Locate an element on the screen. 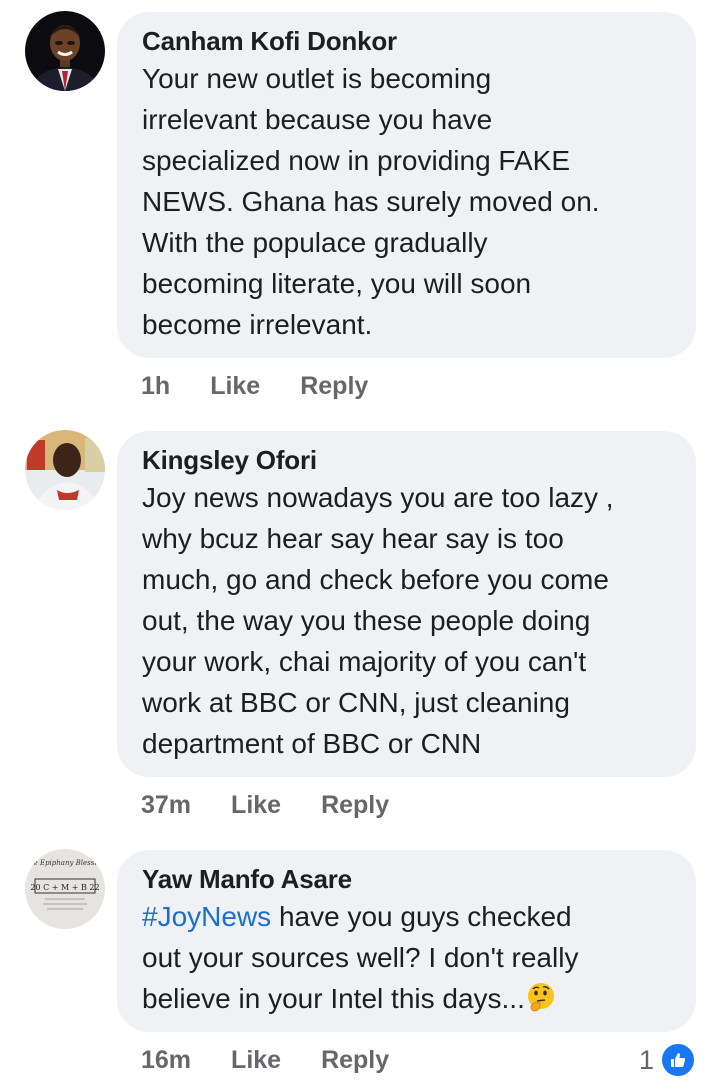  comment-actions: 16m Like Reply is located at coordinates (265, 1060).